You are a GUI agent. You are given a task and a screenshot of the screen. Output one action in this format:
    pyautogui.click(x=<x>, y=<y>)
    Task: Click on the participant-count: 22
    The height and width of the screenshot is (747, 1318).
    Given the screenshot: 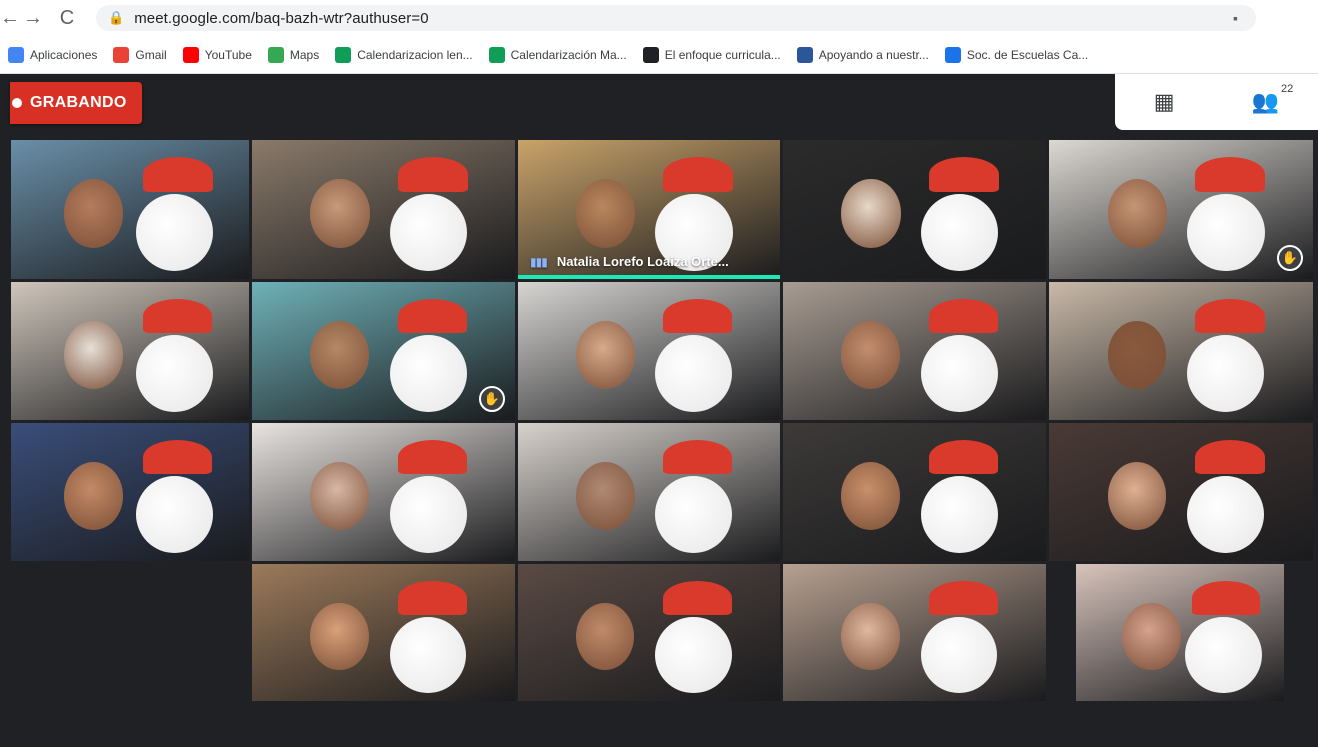 What is the action you would take?
    pyautogui.click(x=1287, y=89)
    